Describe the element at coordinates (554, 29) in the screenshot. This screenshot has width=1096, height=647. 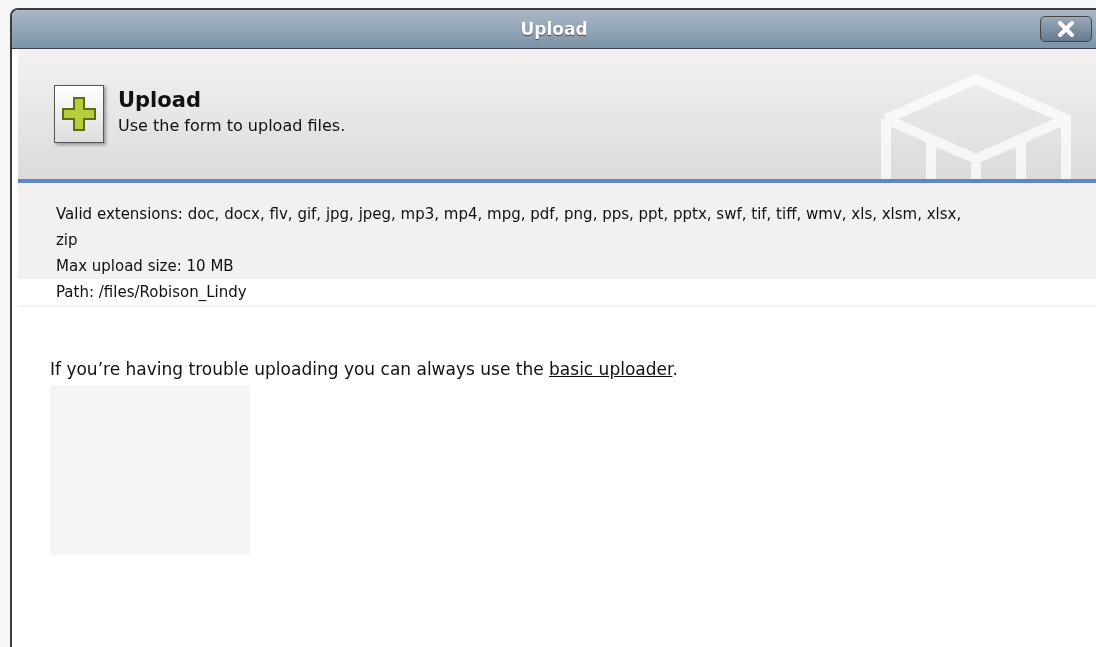
I see `window-title: Upload` at that location.